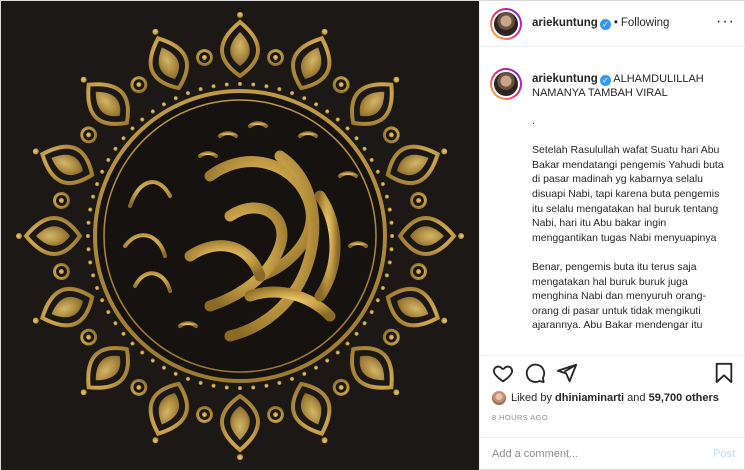 The image size is (745, 470). I want to click on likes-line: Liked by dhiniaminarti and 59,700 others, so click(605, 398).